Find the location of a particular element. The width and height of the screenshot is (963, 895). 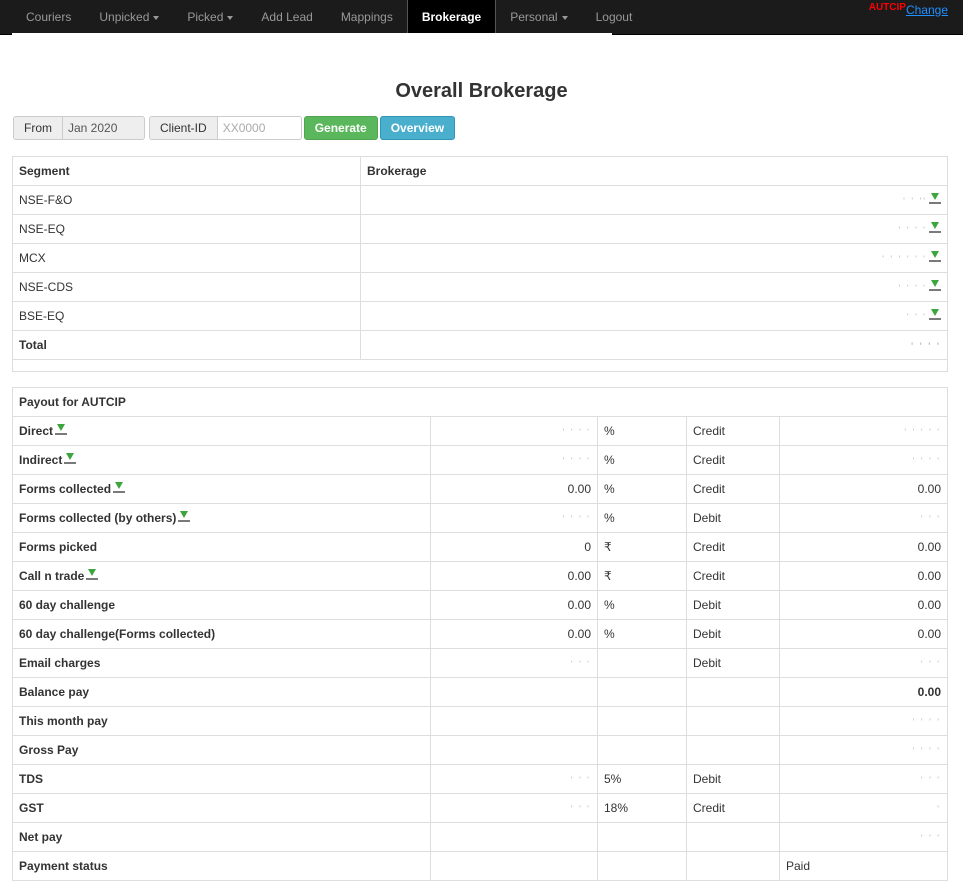

segment-name: BSE-EQ is located at coordinates (186, 316).